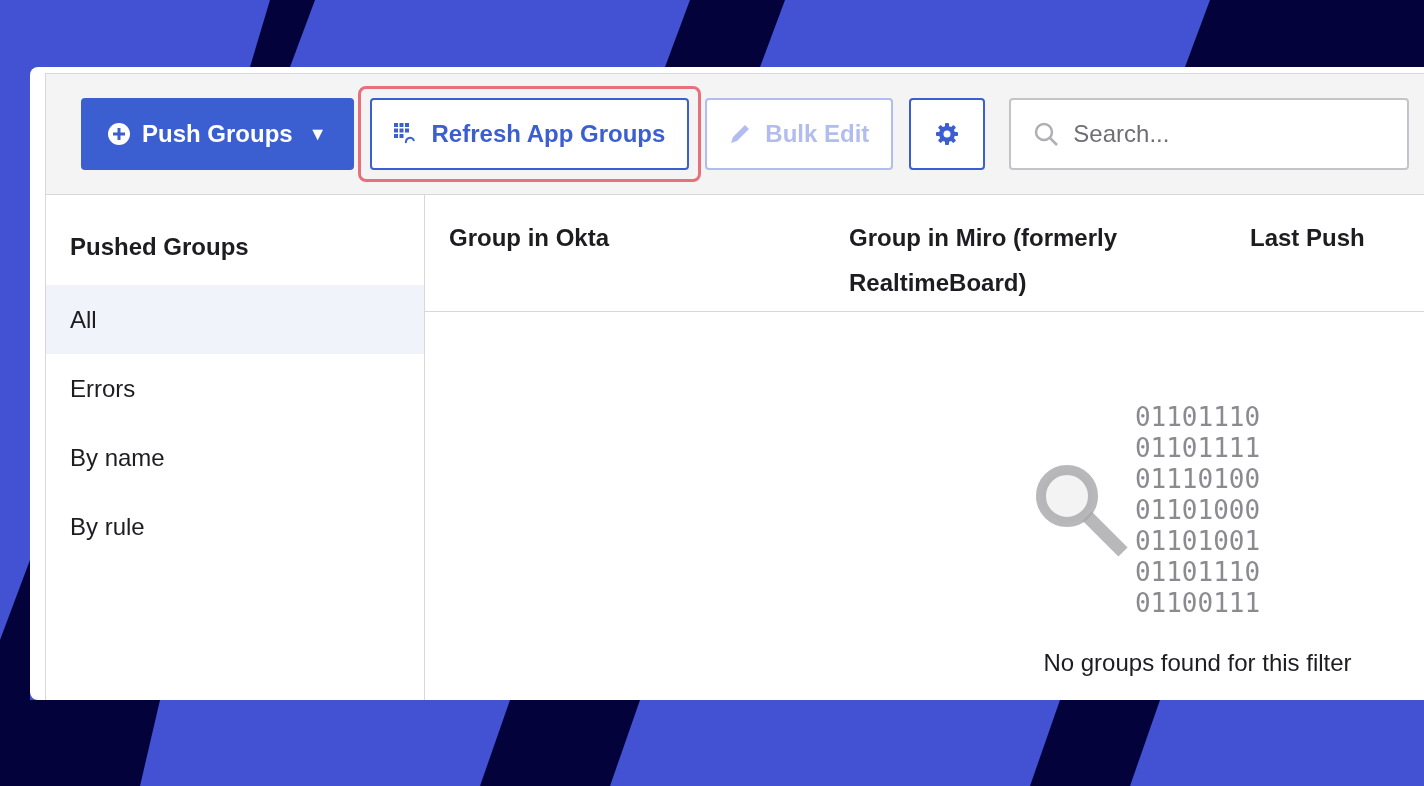 The width and height of the screenshot is (1424, 786). Describe the element at coordinates (529, 134) in the screenshot. I see `refresh-button: Refresh App Groups` at that location.